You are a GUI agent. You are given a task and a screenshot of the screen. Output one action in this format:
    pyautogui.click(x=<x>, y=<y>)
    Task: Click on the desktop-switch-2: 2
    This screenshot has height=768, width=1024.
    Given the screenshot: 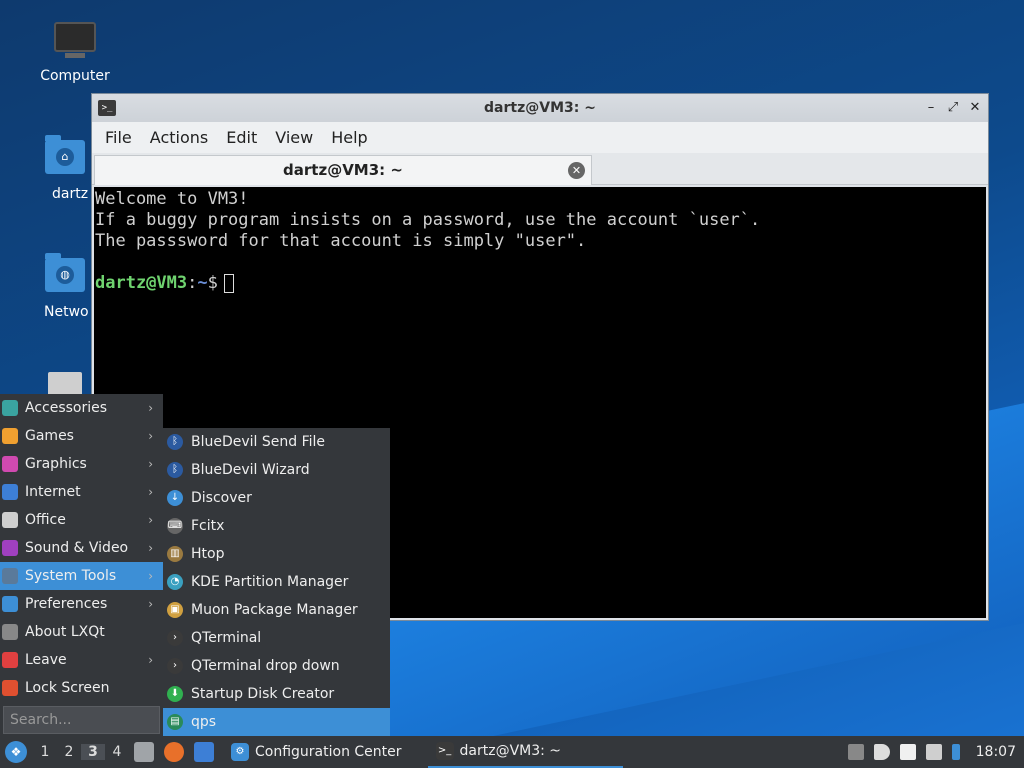 What is the action you would take?
    pyautogui.click(x=69, y=752)
    